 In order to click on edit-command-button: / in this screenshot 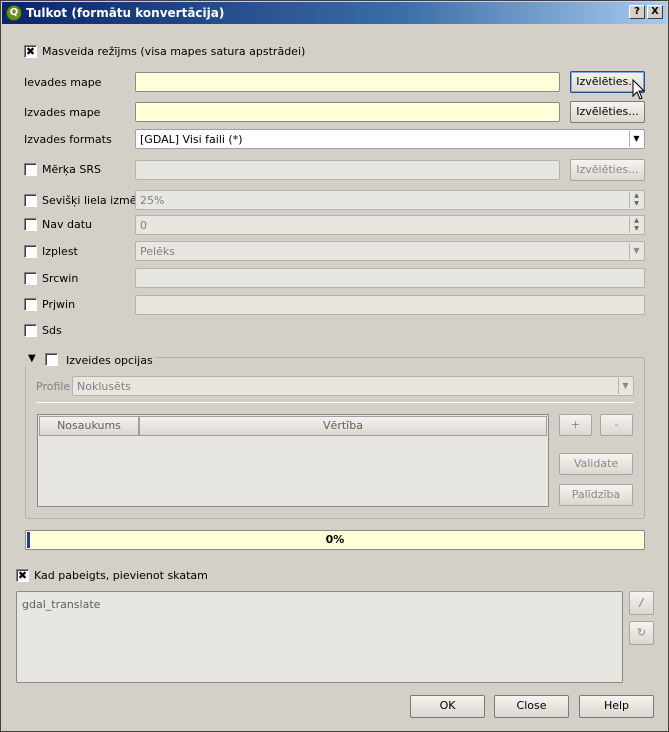, I will do `click(641, 603)`.